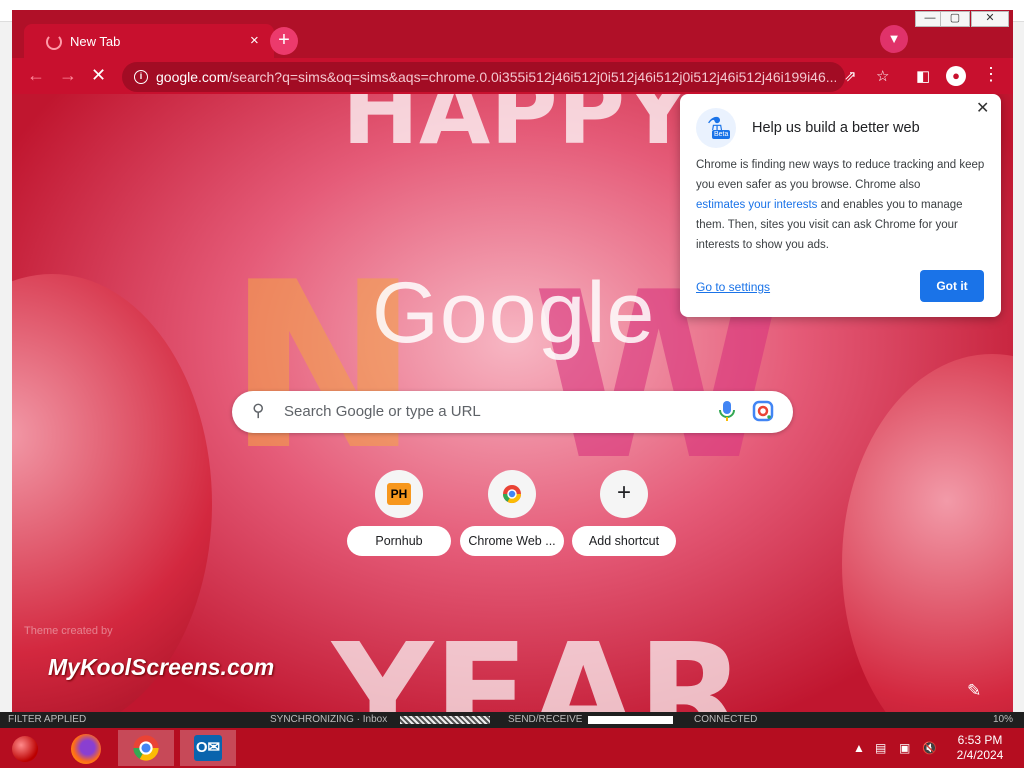  I want to click on dialog-close-button: ✕, so click(982, 108).